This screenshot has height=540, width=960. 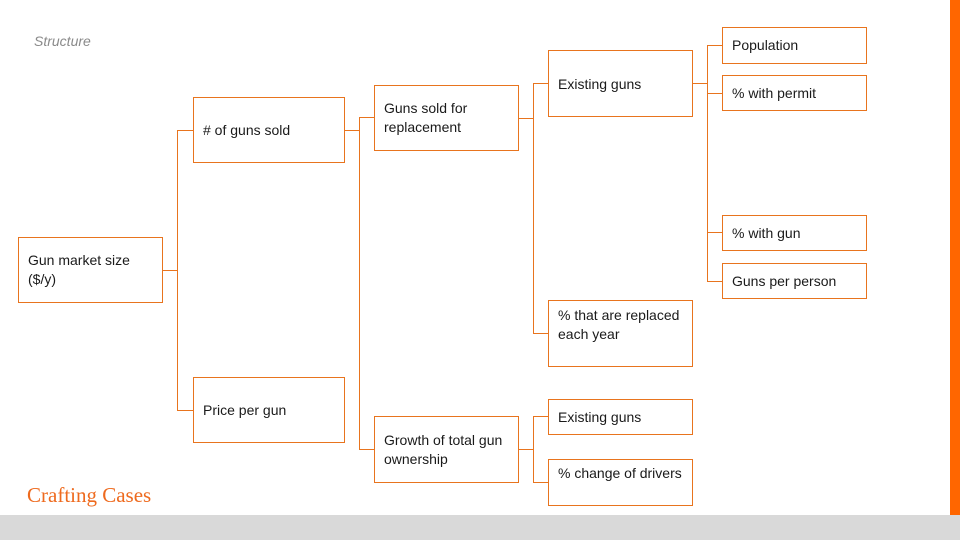 What do you see at coordinates (79, 269) in the screenshot?
I see `node-label: Gun market size ($/y)` at bounding box center [79, 269].